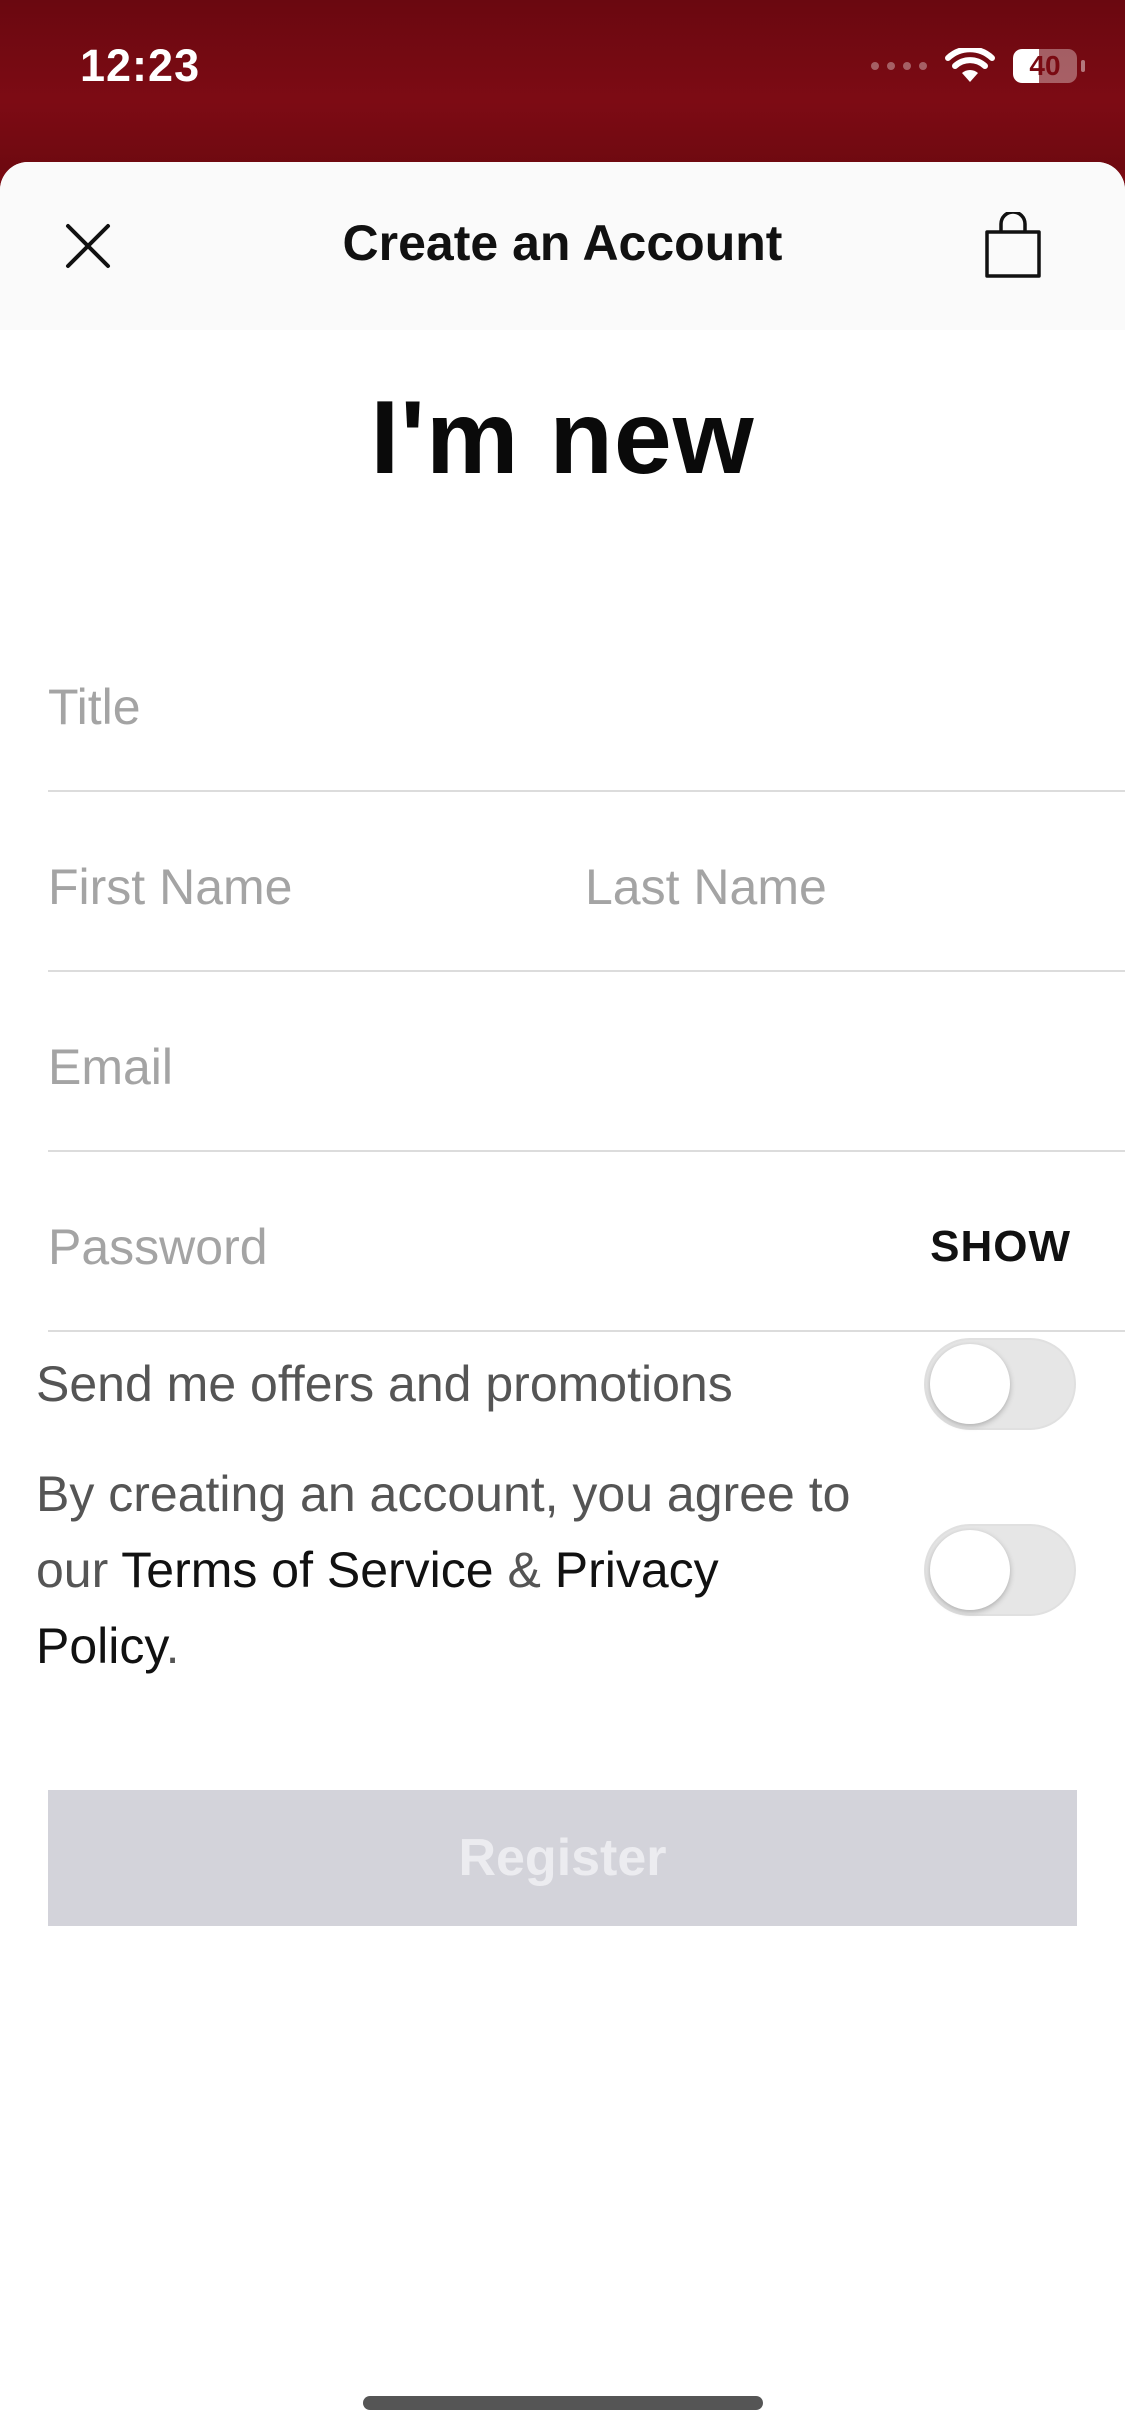 This screenshot has width=1125, height=2436. What do you see at coordinates (170, 887) in the screenshot?
I see `first-name-field: First Name` at bounding box center [170, 887].